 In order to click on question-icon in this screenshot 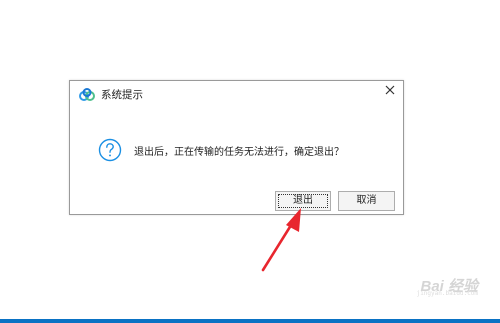, I will do `click(110, 150)`.